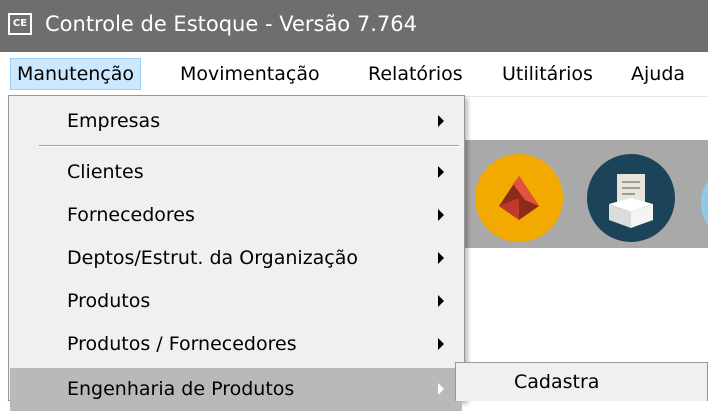 The image size is (708, 411). I want to click on toolbar, so click(581, 194).